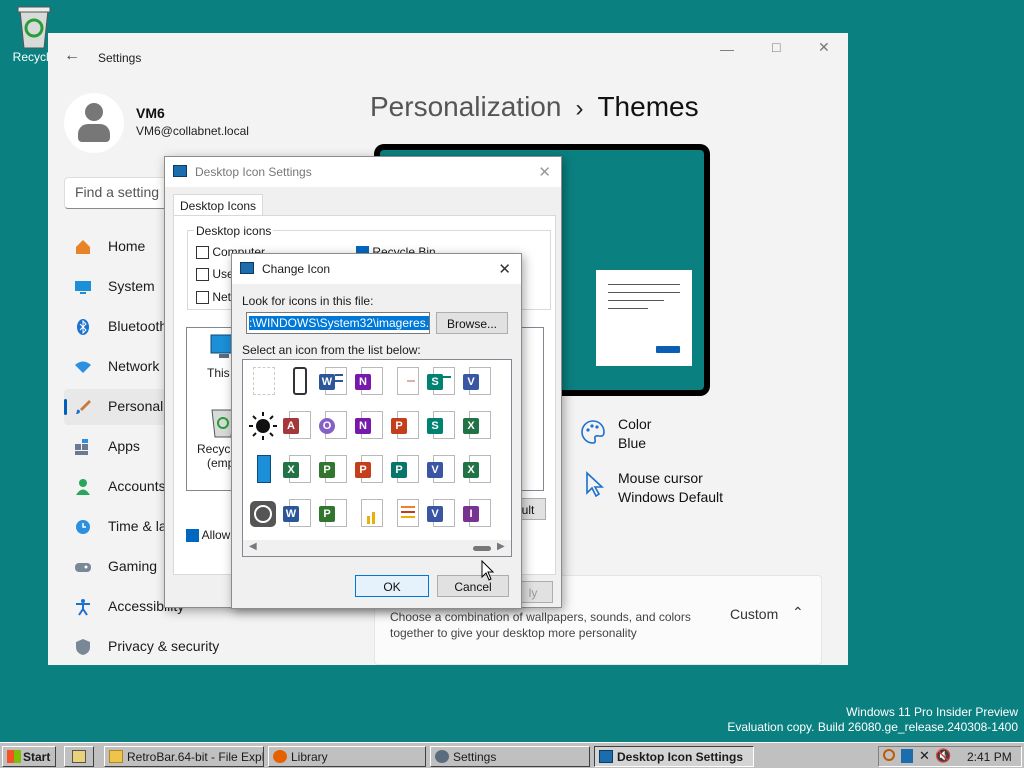  Describe the element at coordinates (442, 756) in the screenshot. I see `gear-icon` at that location.